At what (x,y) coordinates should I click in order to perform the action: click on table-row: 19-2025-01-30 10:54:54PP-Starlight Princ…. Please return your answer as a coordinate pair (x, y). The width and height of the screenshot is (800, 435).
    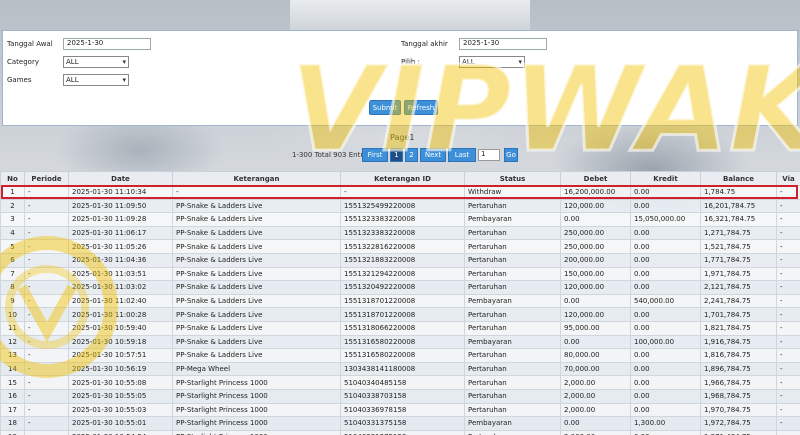
    Looking at the image, I should click on (400, 432).